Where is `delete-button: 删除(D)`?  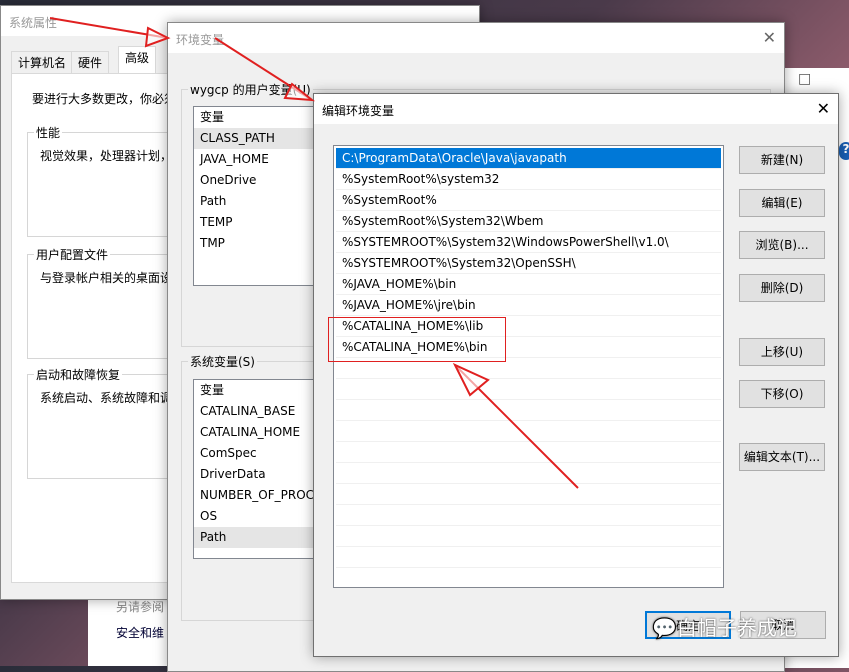 delete-button: 删除(D) is located at coordinates (782, 288).